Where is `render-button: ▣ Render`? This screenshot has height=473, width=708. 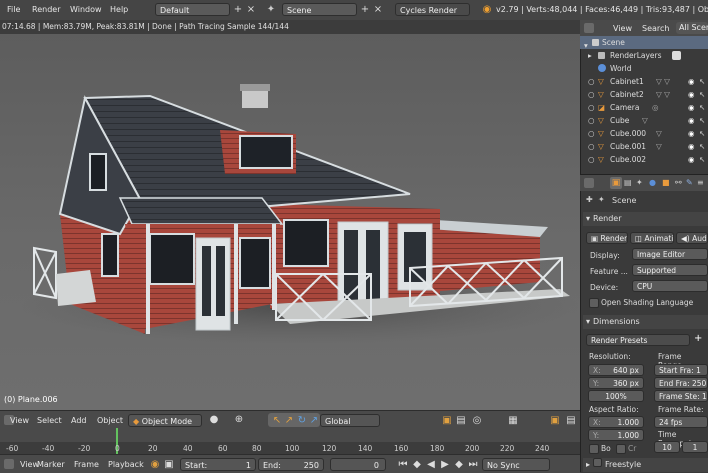 render-button: ▣ Render is located at coordinates (607, 238).